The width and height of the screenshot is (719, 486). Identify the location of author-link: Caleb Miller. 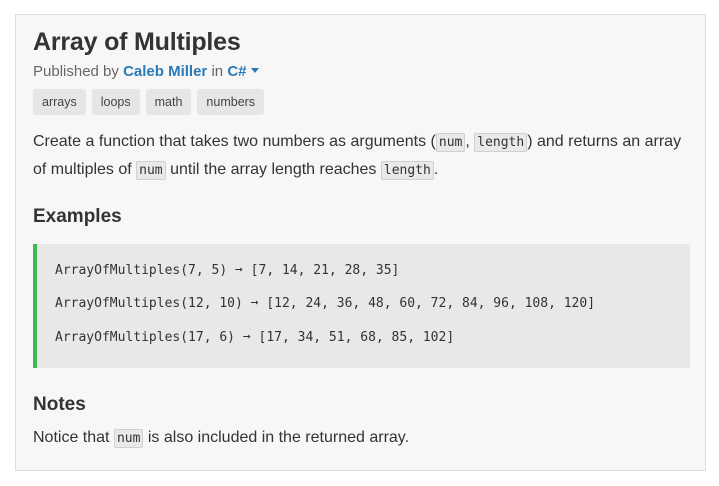
(165, 71).